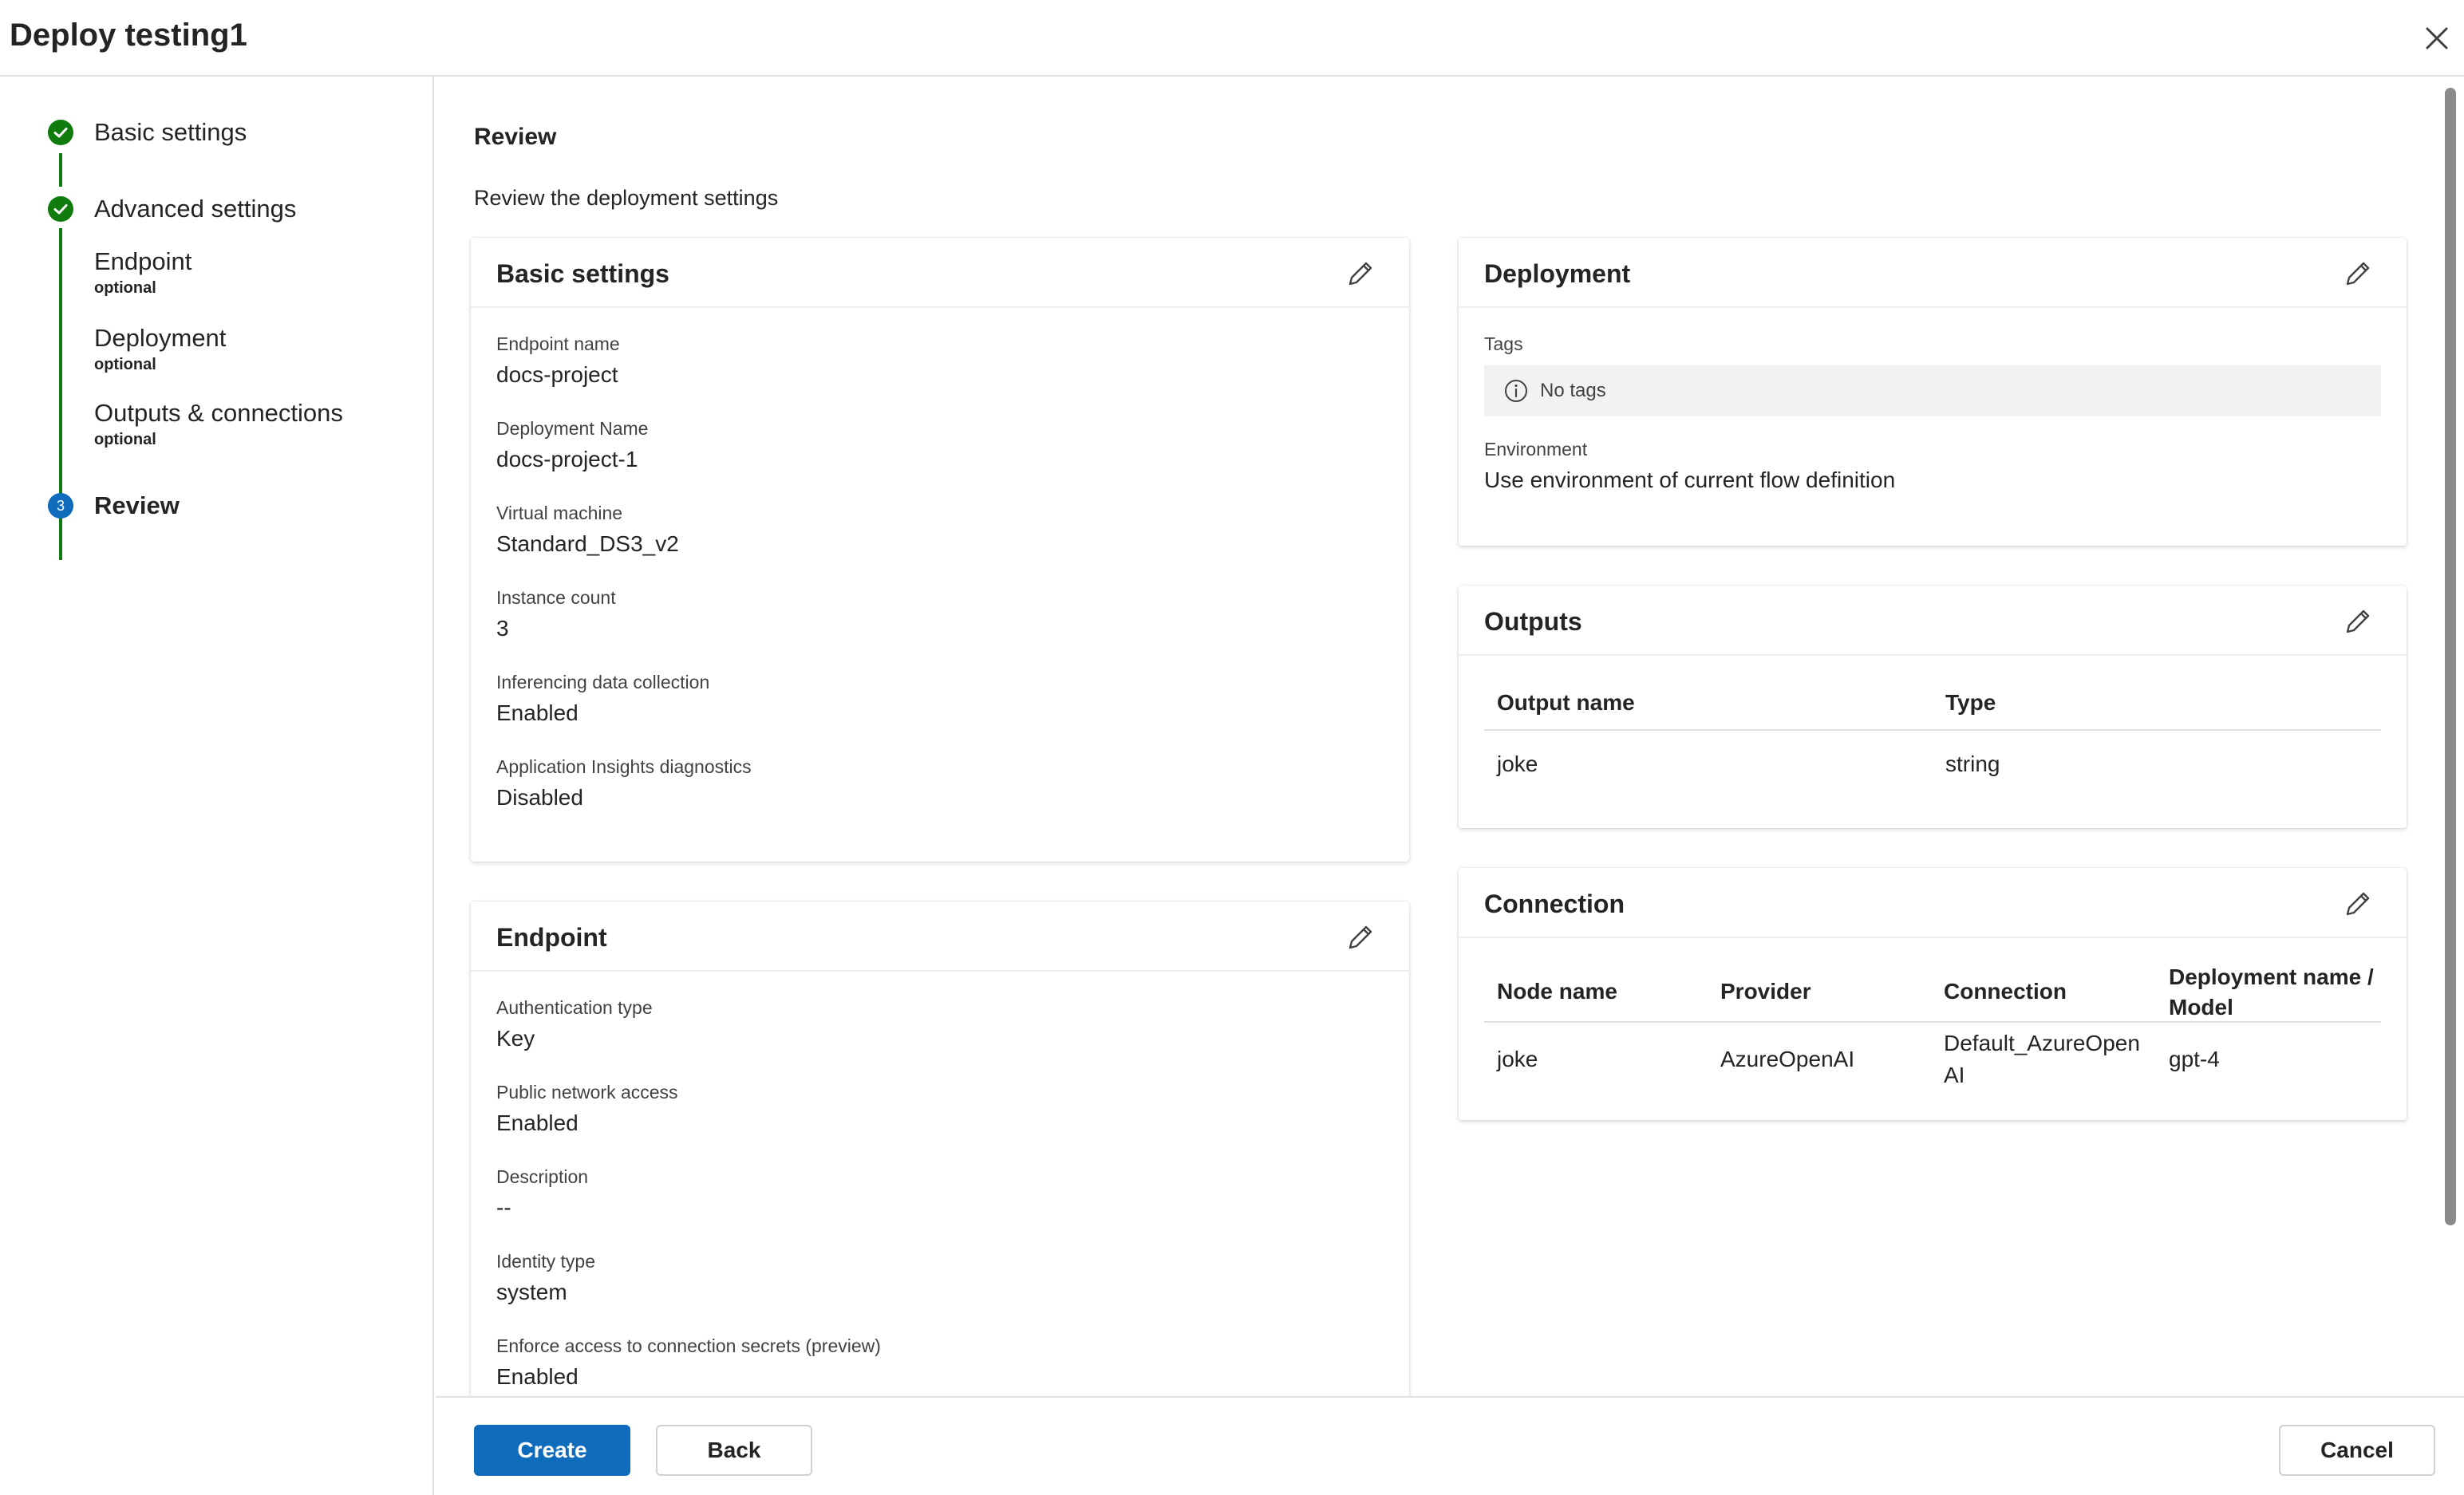  I want to click on column-header: Connection, so click(2005, 992).